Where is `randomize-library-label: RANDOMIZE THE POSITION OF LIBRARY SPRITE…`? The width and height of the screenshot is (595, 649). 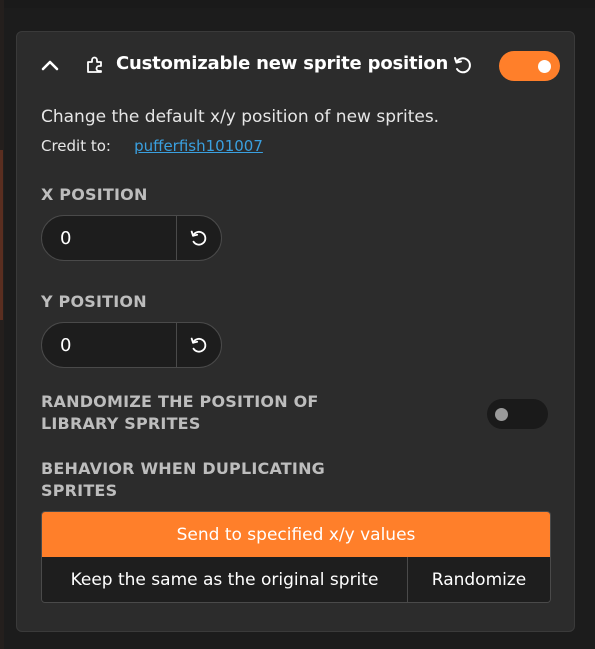
randomize-library-label: RANDOMIZE THE POSITION OF LIBRARY SPRITE… is located at coordinates (180, 413).